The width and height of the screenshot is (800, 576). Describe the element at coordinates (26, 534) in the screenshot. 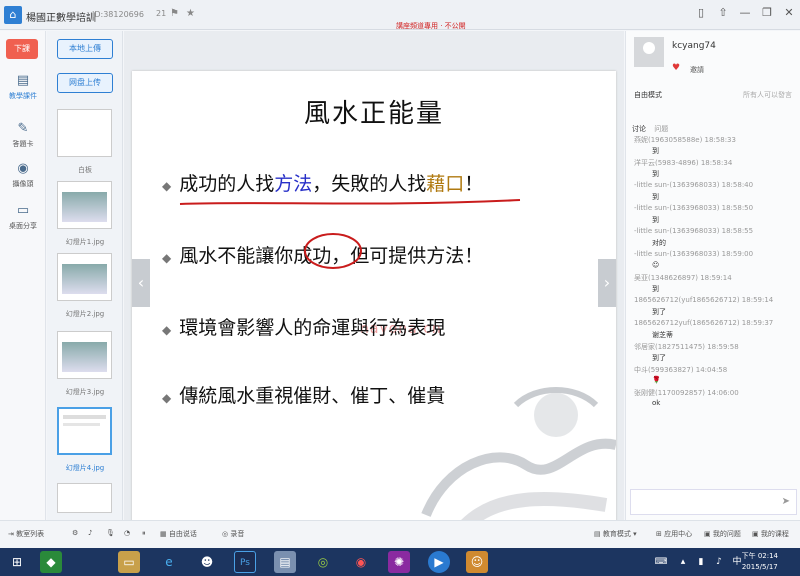

I see `class-list-button: ⇥ 教室列表` at that location.